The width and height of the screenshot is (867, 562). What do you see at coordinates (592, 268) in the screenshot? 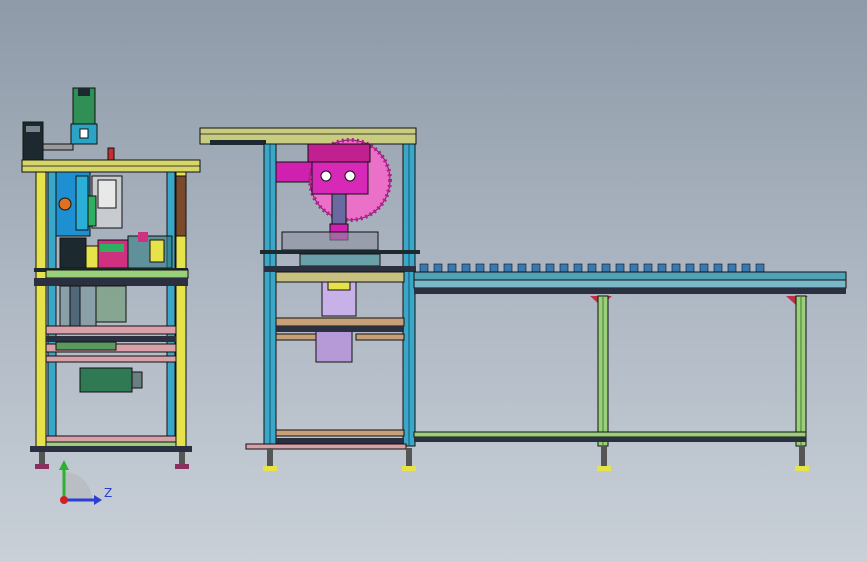
I see `conveyor-rollers` at bounding box center [592, 268].